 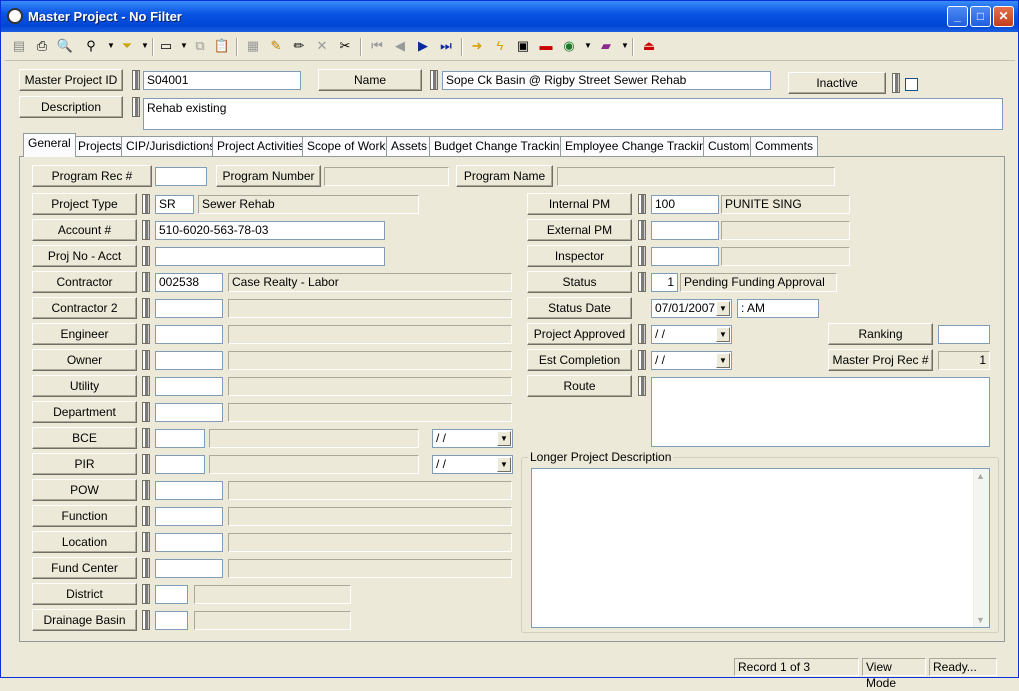 I want to click on master-project-id-field: S04001, so click(x=222, y=80).